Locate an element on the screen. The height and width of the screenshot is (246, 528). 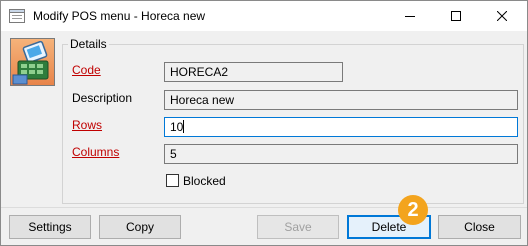
save-button: Save is located at coordinates (298, 227).